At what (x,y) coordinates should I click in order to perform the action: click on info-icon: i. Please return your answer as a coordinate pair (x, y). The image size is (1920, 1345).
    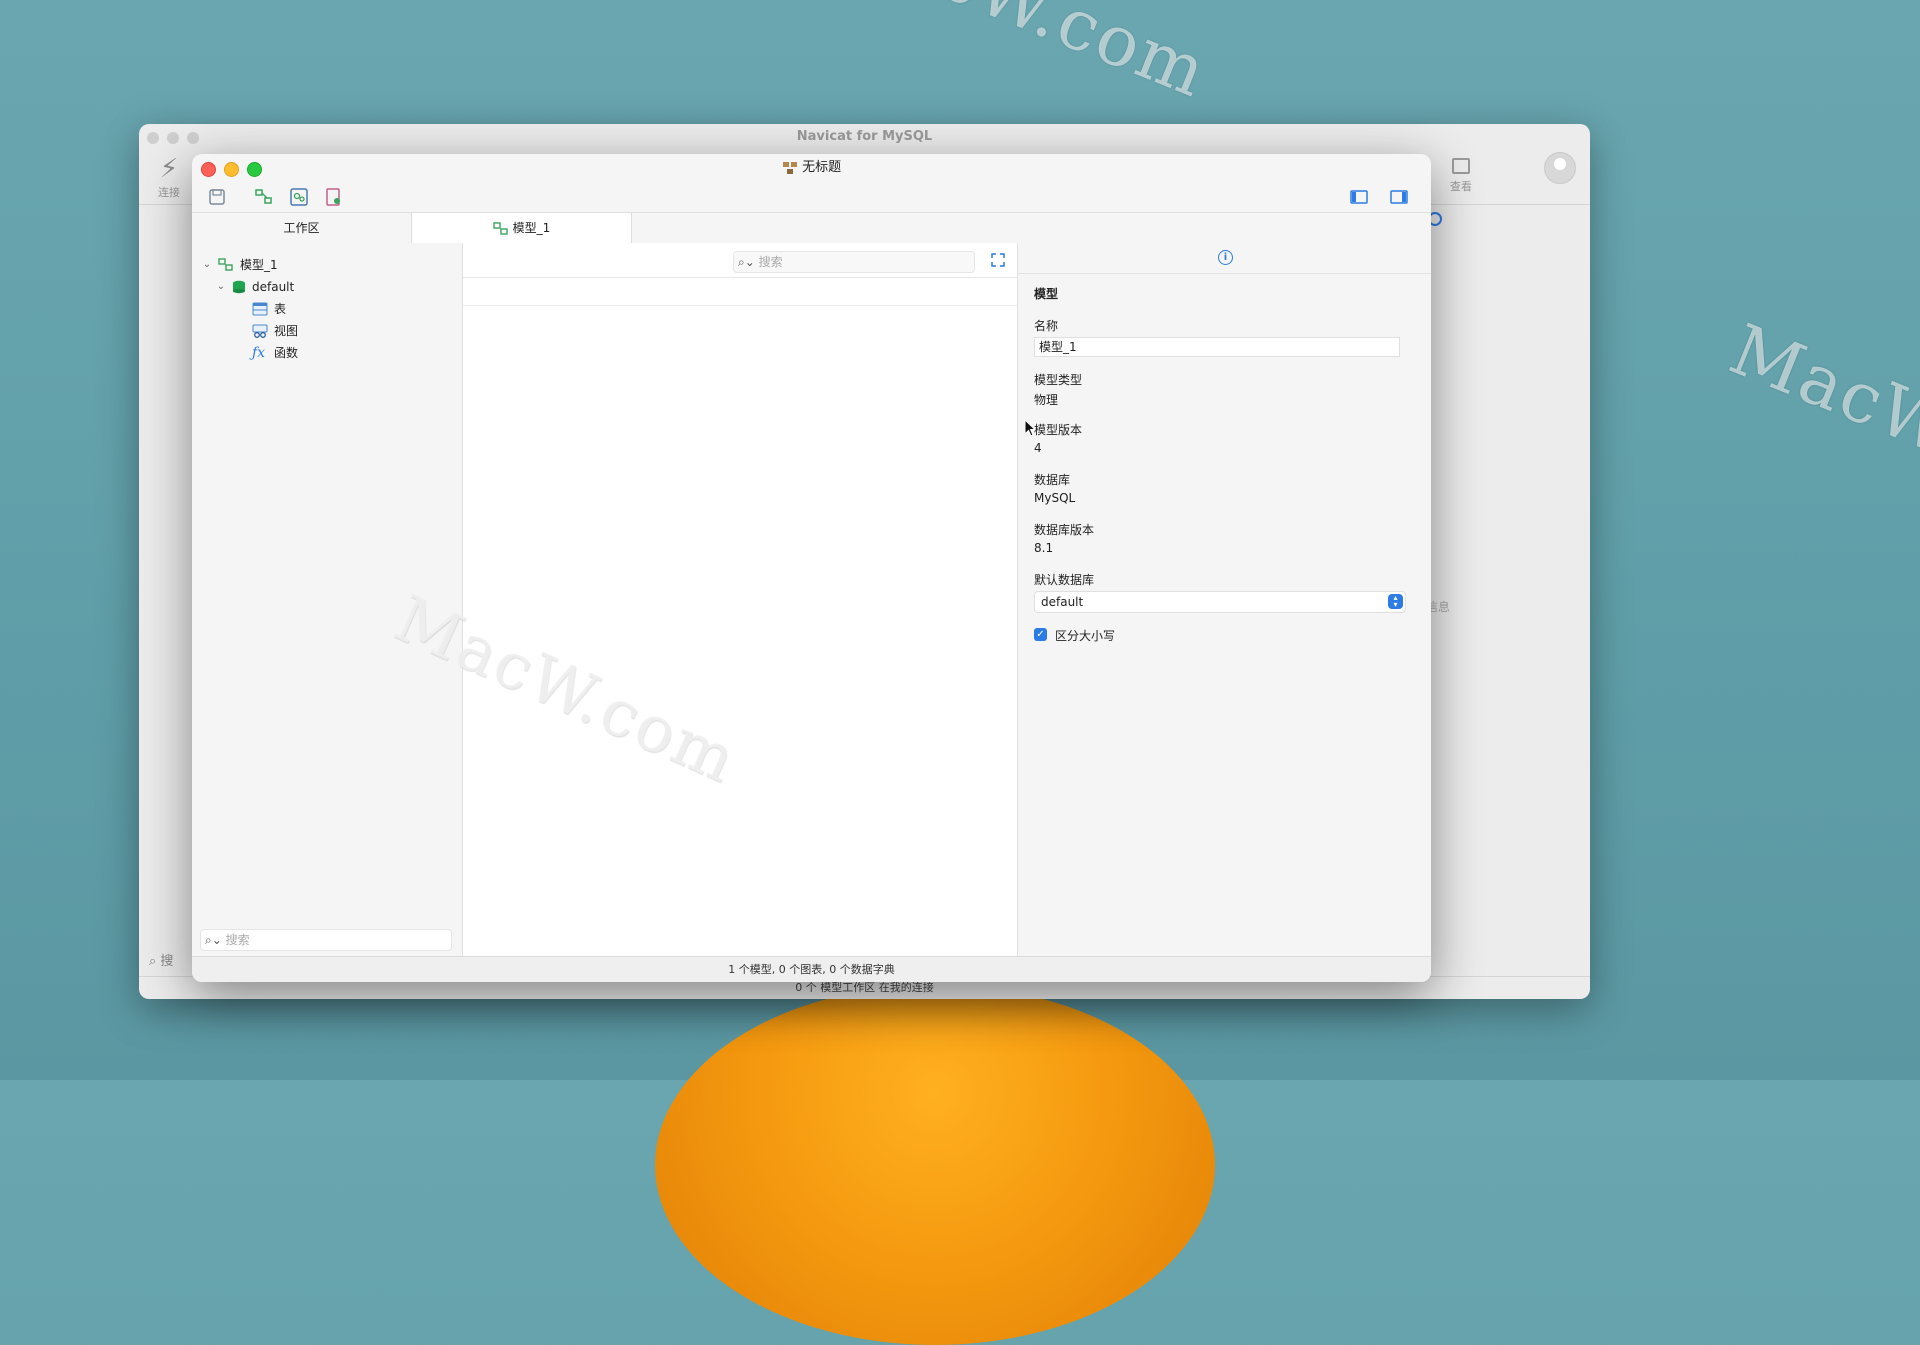
    Looking at the image, I should click on (1225, 257).